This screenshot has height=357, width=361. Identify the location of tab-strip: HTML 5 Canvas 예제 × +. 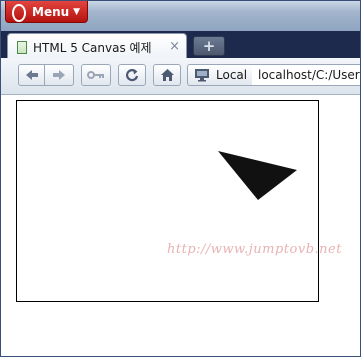
(180, 45).